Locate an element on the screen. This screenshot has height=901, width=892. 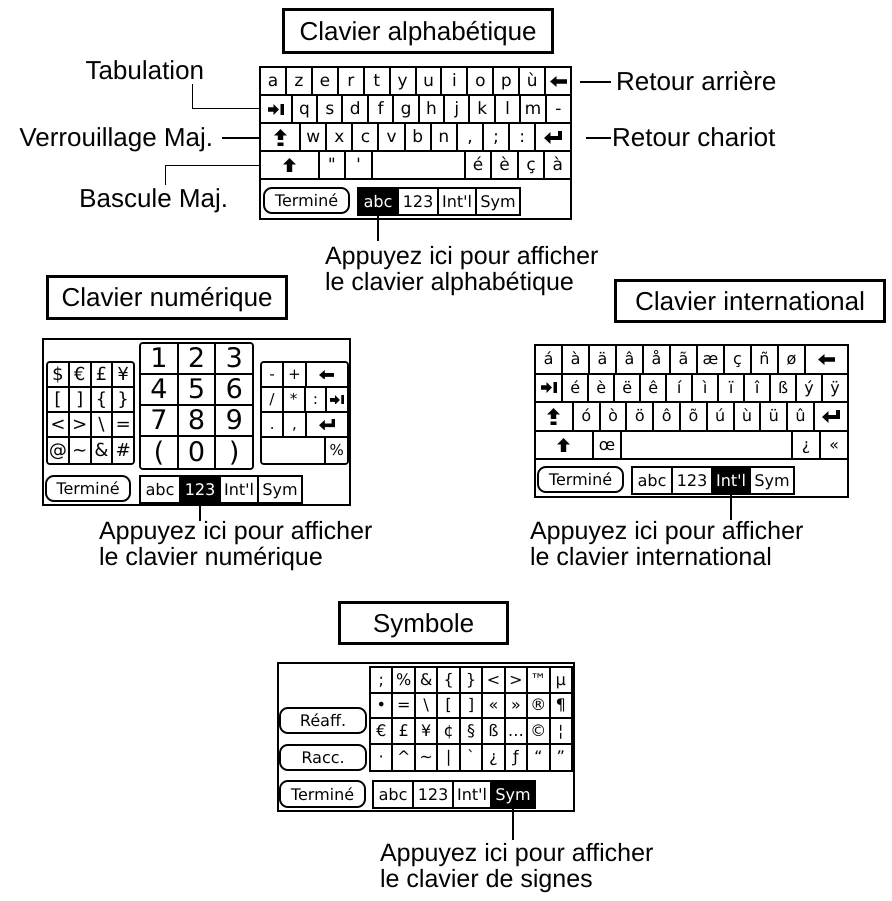
caption-text: Appuyez ici pour afficher le clavier international is located at coordinates (667, 544).